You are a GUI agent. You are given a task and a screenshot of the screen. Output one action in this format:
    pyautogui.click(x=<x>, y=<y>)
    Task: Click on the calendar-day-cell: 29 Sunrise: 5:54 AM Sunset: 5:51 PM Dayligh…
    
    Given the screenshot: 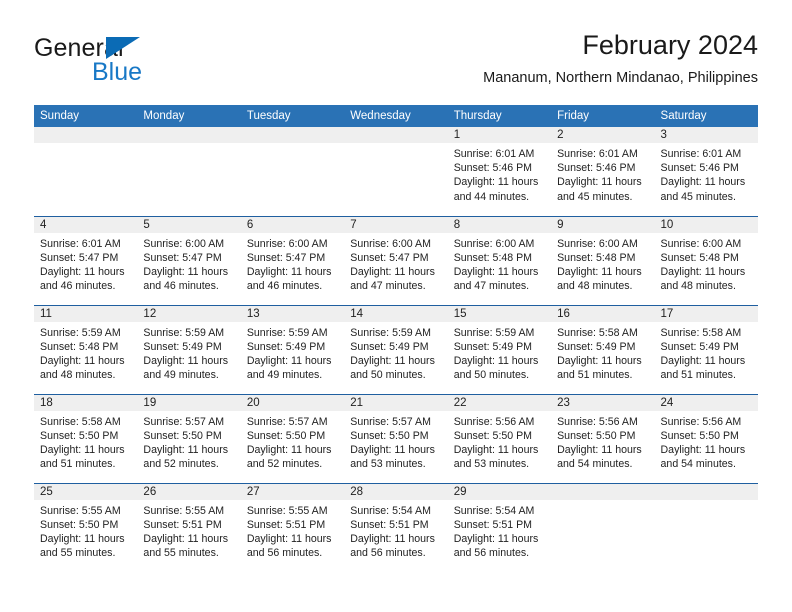 What is the action you would take?
    pyautogui.click(x=499, y=527)
    